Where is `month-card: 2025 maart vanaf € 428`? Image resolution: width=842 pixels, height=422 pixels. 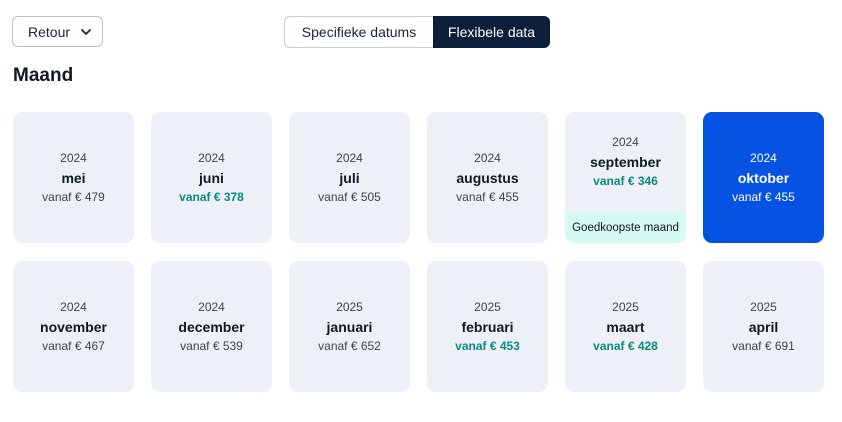 month-card: 2025 maart vanaf € 428 is located at coordinates (625, 326).